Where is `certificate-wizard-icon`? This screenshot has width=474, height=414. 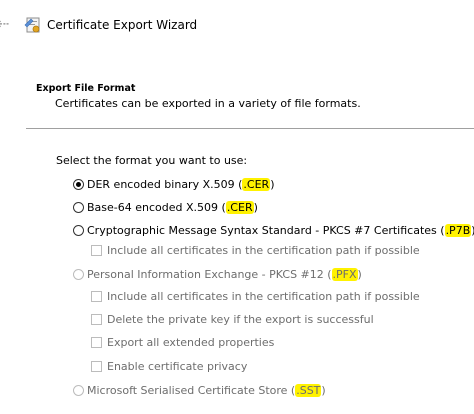 certificate-wizard-icon is located at coordinates (32, 25).